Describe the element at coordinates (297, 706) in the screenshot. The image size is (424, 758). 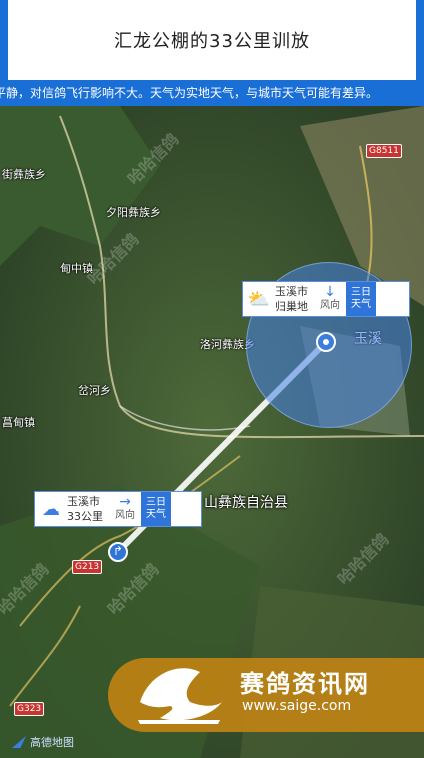
I see `site-url: www.saige.com` at that location.